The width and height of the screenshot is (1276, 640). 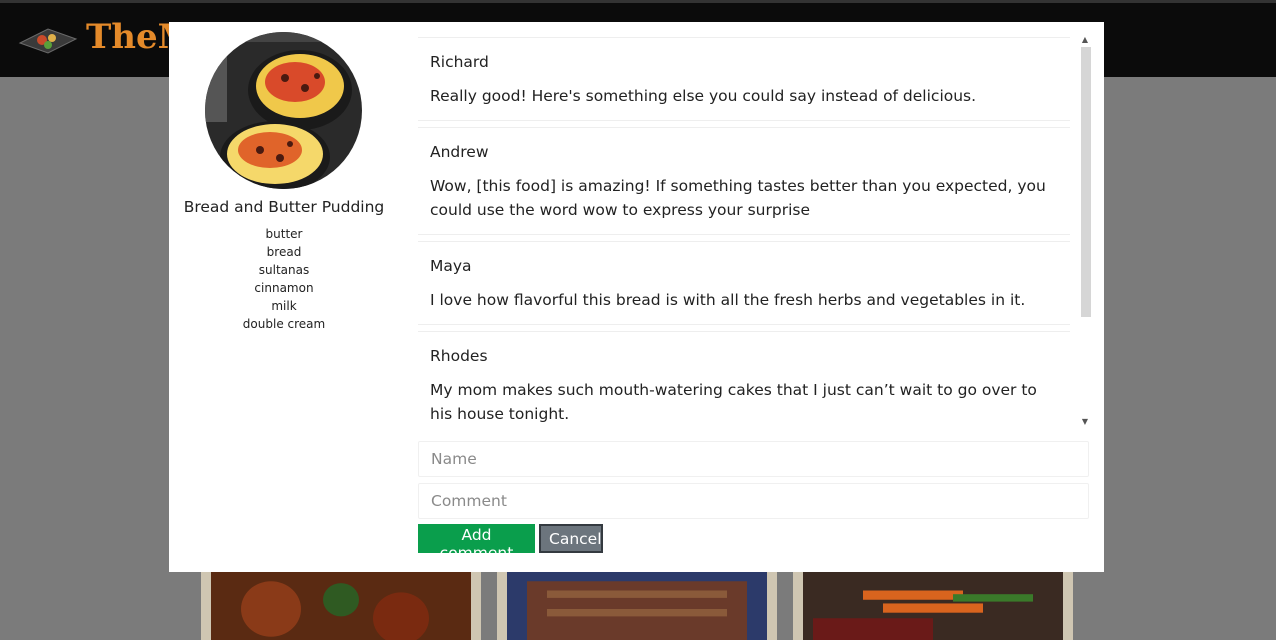 What do you see at coordinates (451, 266) in the screenshot?
I see `comment-author: Maya` at bounding box center [451, 266].